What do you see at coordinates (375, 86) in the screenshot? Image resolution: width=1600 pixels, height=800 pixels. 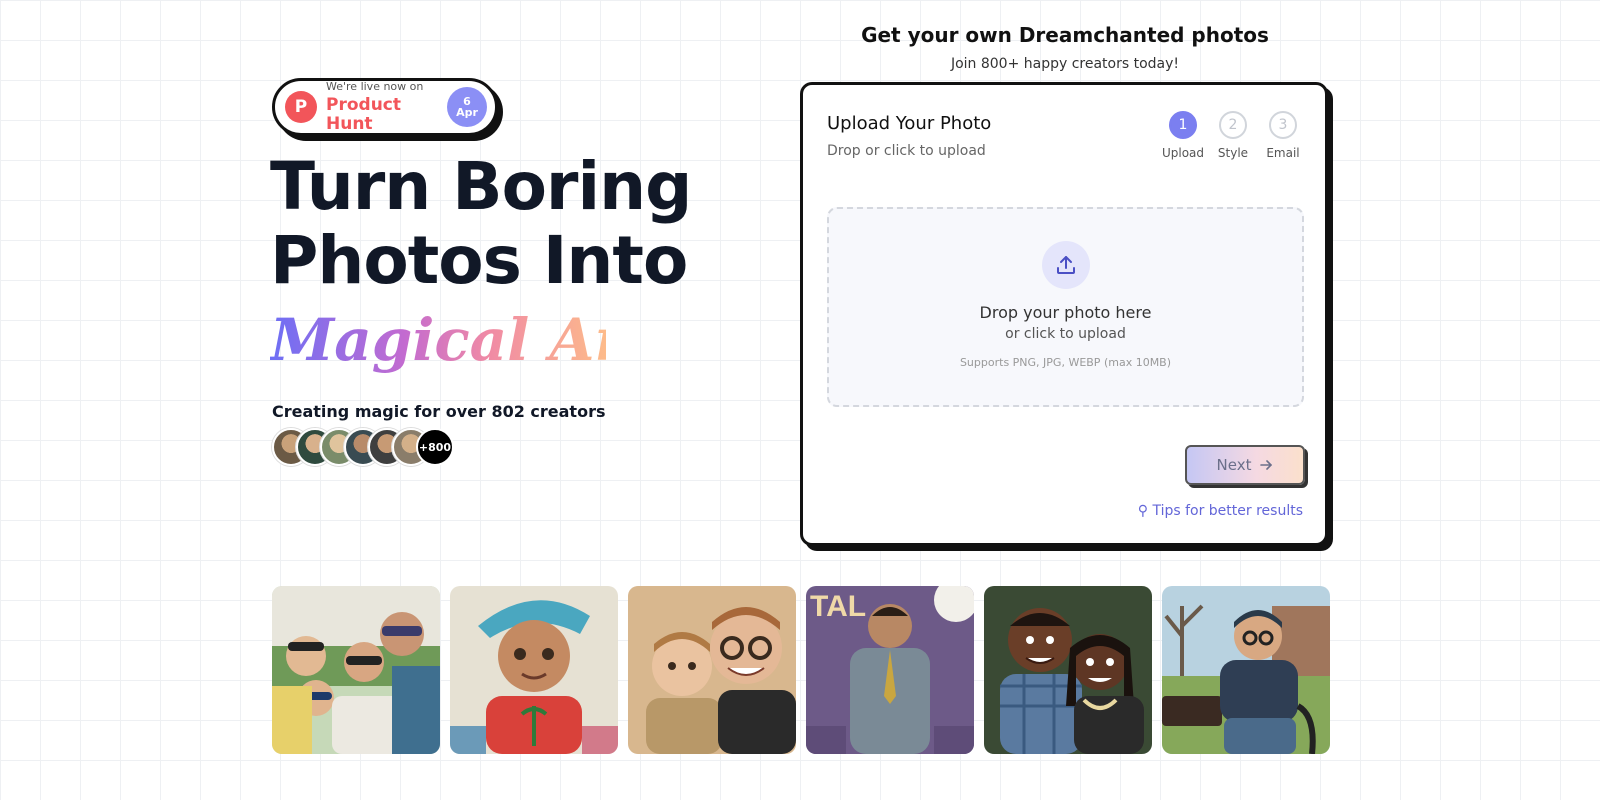 I see `product-hunt-caption: We're live now on` at bounding box center [375, 86].